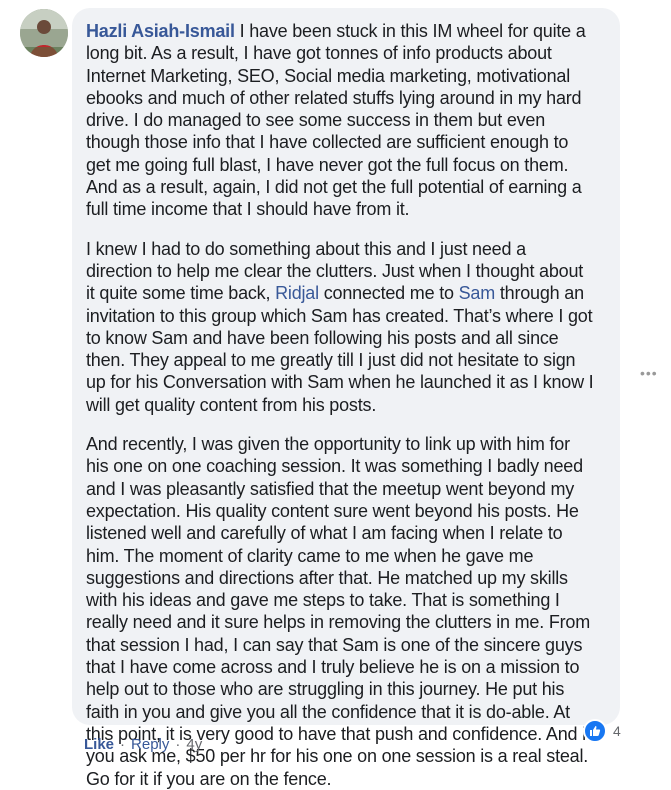  What do you see at coordinates (99, 744) in the screenshot?
I see `like-button: Like` at bounding box center [99, 744].